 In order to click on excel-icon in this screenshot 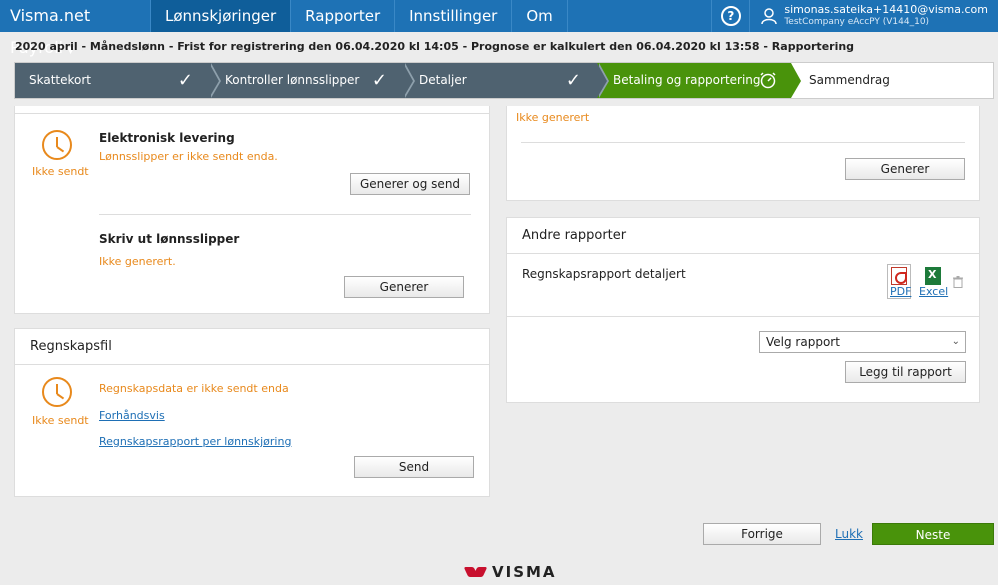, I will do `click(933, 276)`.